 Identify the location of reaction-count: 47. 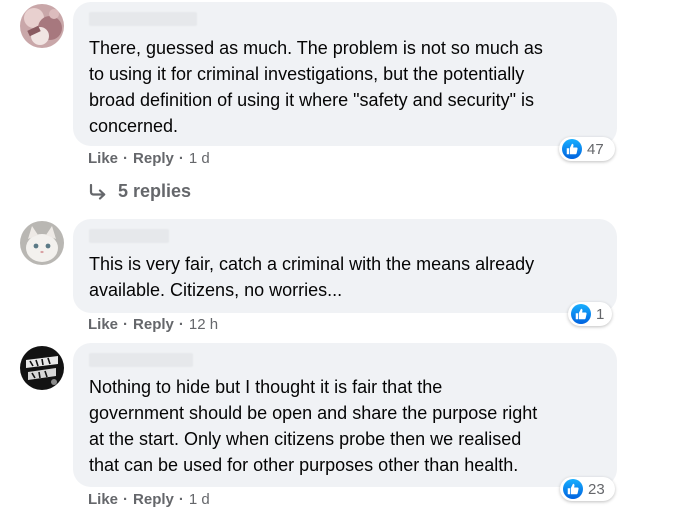
(595, 149).